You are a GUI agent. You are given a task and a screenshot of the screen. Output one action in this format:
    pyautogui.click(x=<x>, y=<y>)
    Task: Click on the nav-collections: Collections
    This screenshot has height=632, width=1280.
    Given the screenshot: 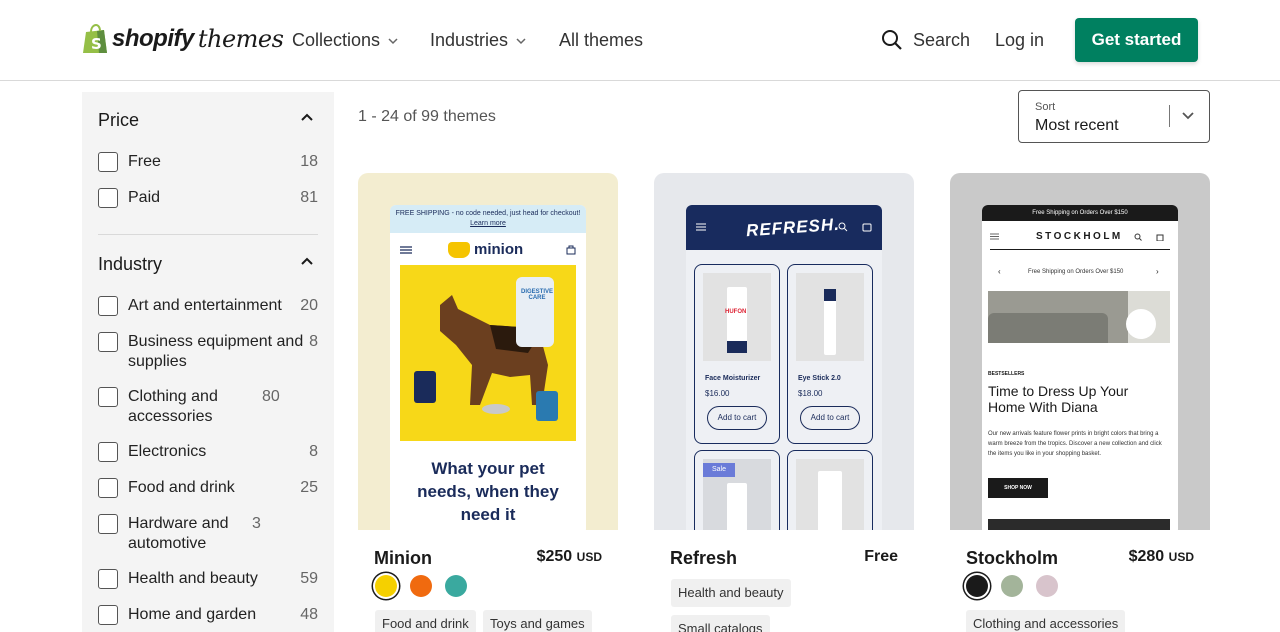 What is the action you would take?
    pyautogui.click(x=345, y=40)
    